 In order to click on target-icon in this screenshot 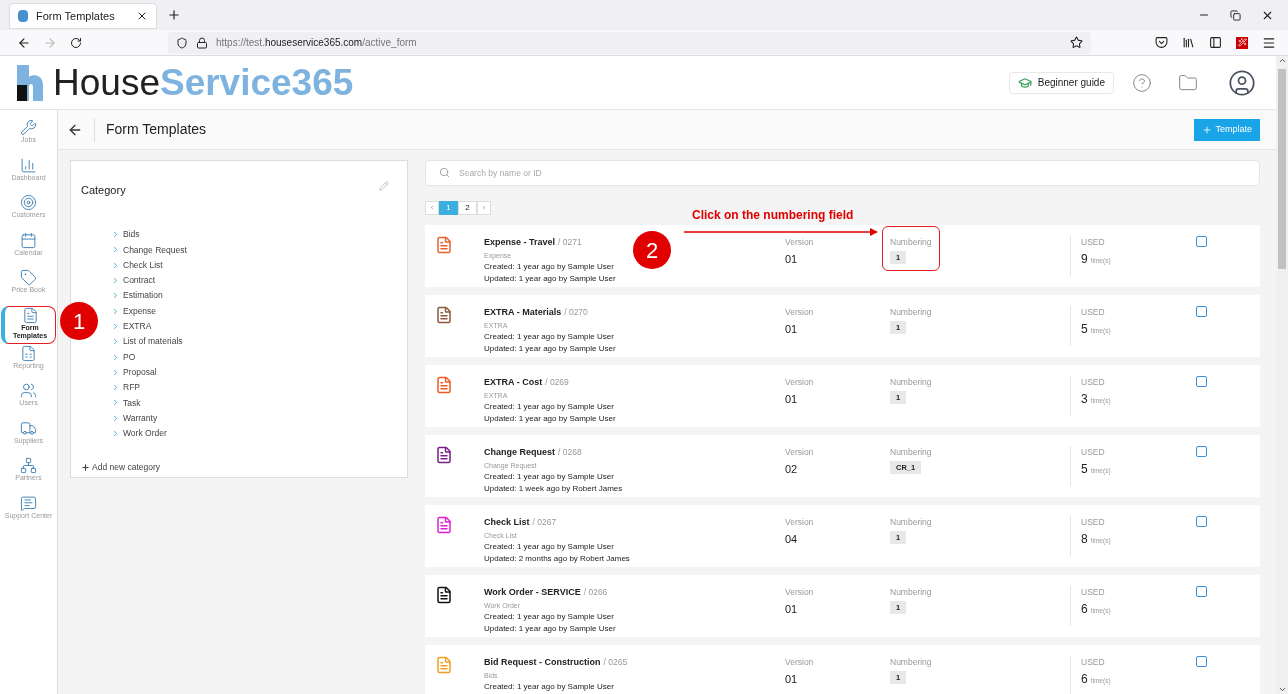, I will do `click(28, 203)`.